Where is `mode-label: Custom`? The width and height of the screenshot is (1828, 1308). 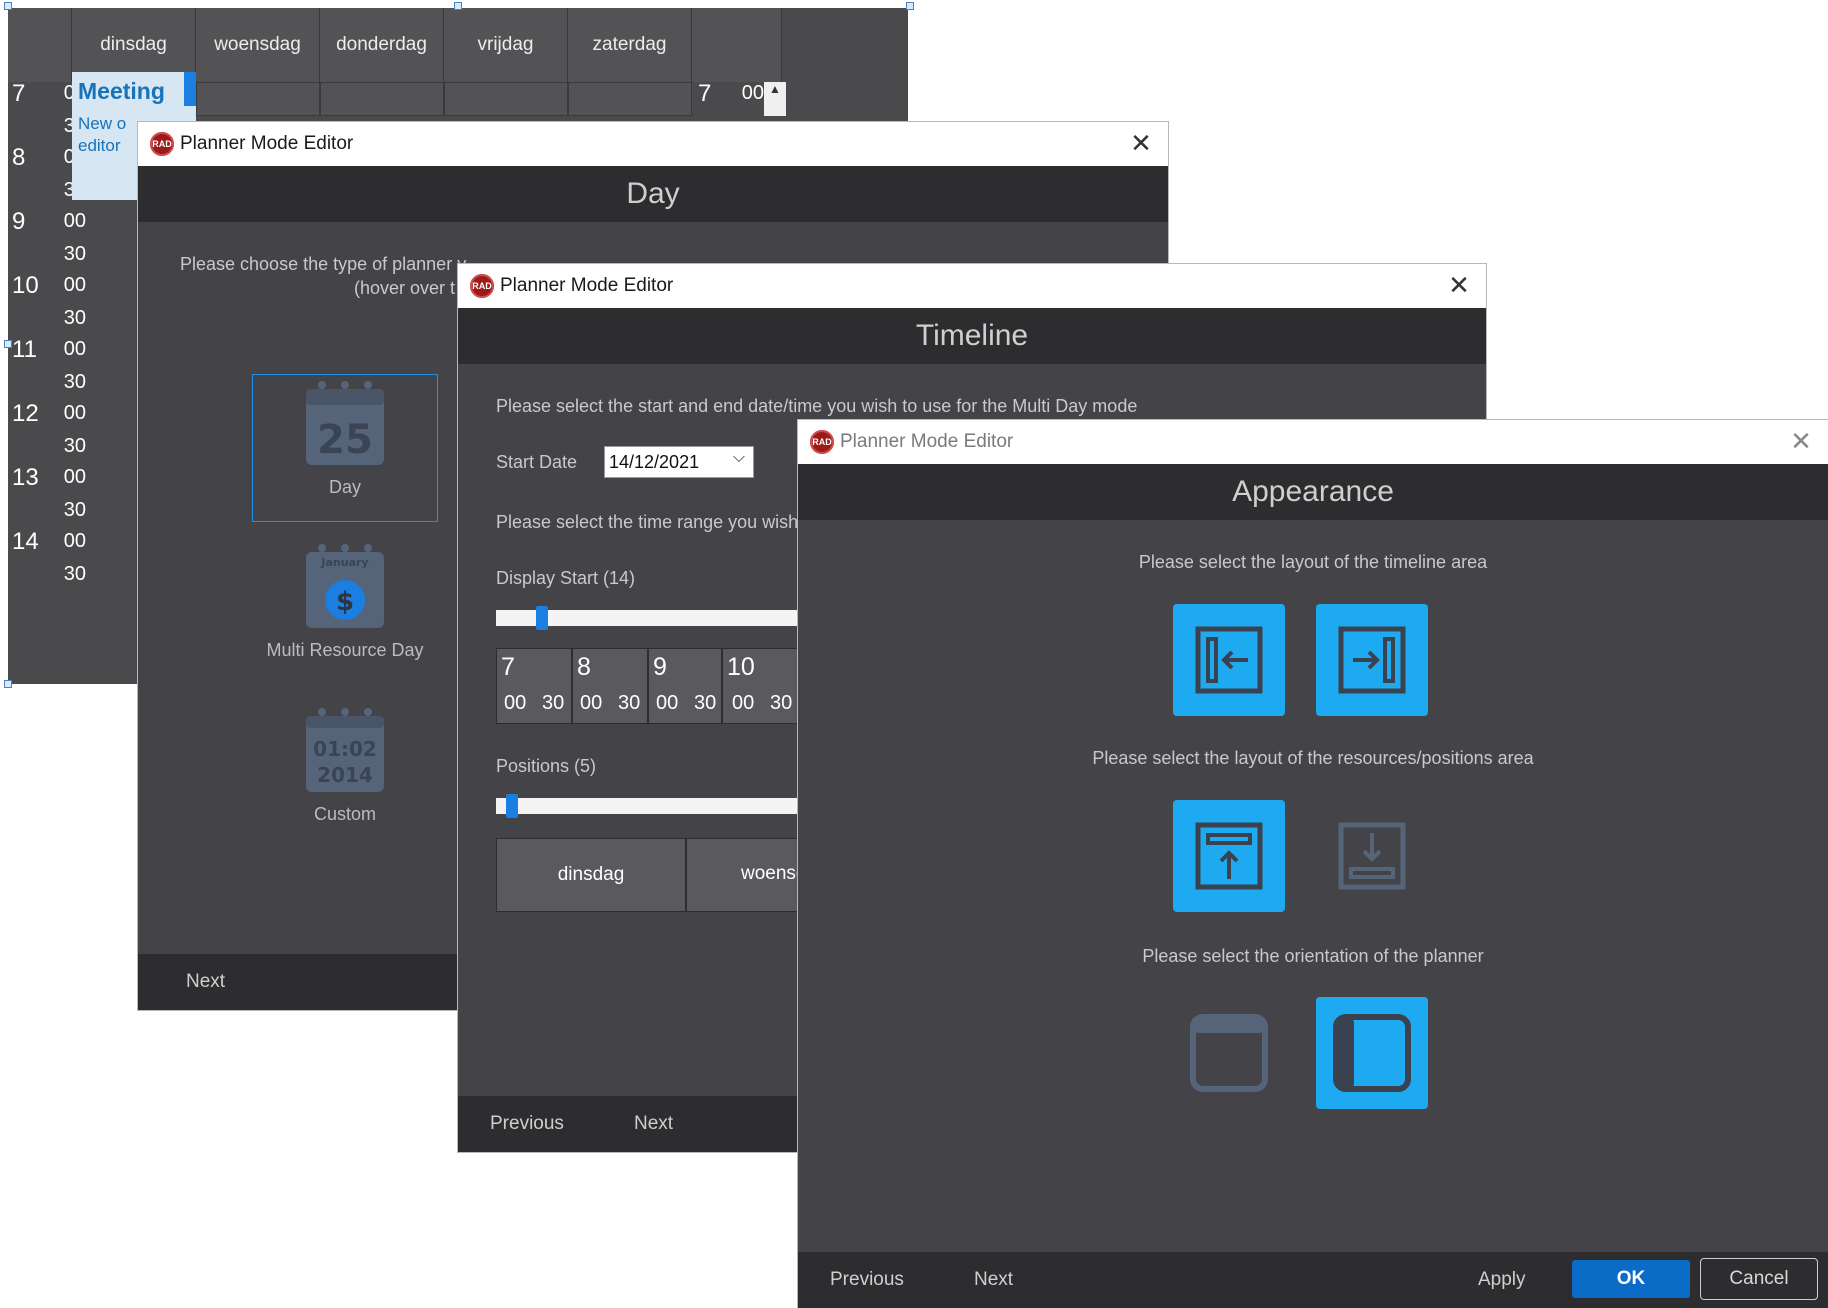 mode-label: Custom is located at coordinates (344, 814).